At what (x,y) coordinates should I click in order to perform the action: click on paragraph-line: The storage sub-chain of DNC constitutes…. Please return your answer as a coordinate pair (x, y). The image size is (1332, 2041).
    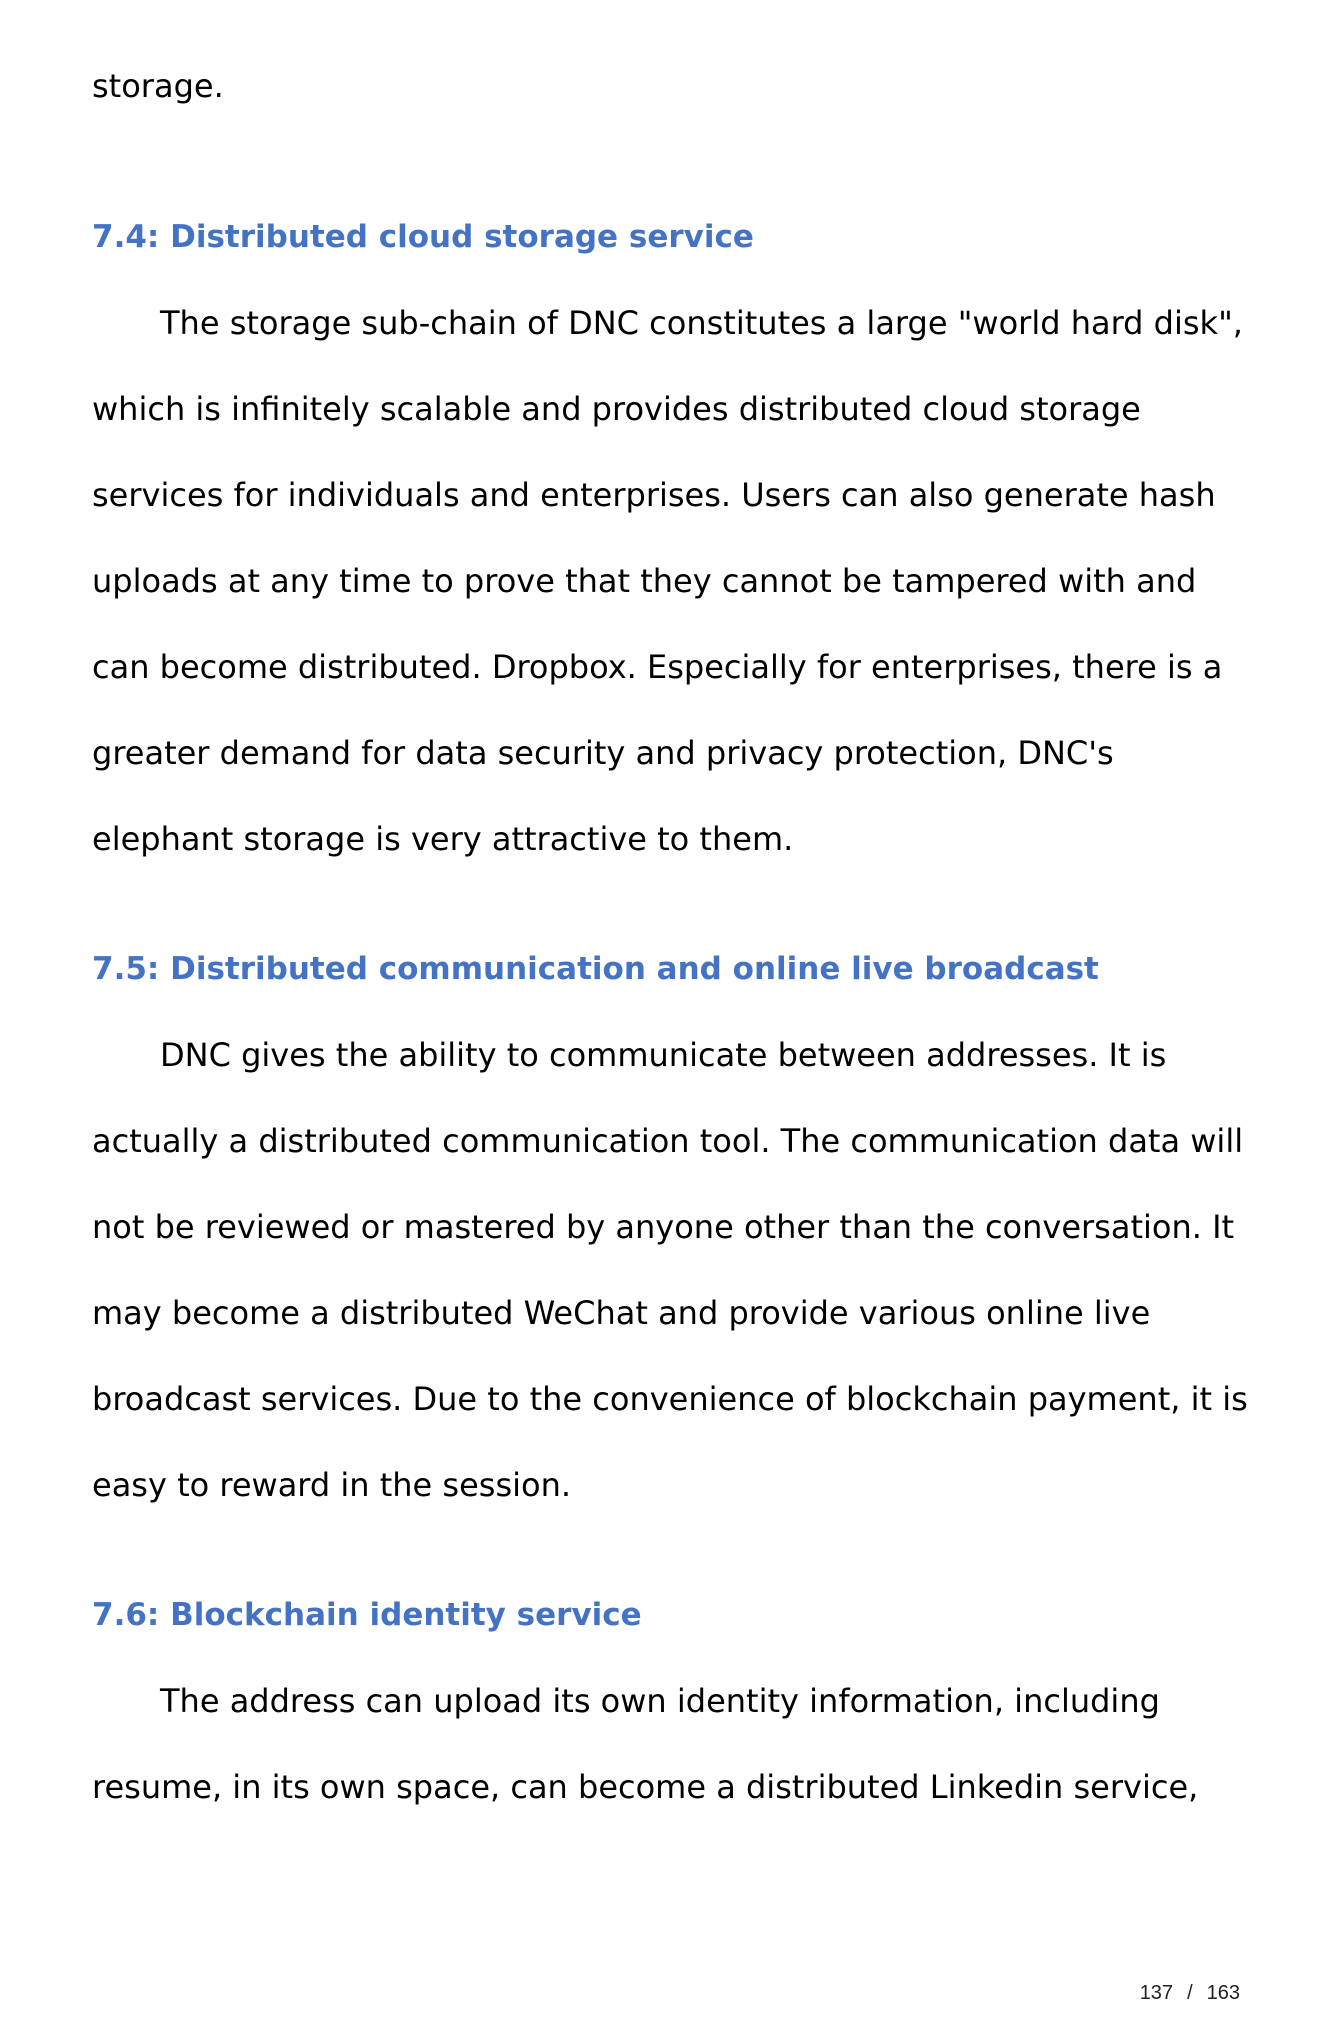
    Looking at the image, I should click on (701, 323).